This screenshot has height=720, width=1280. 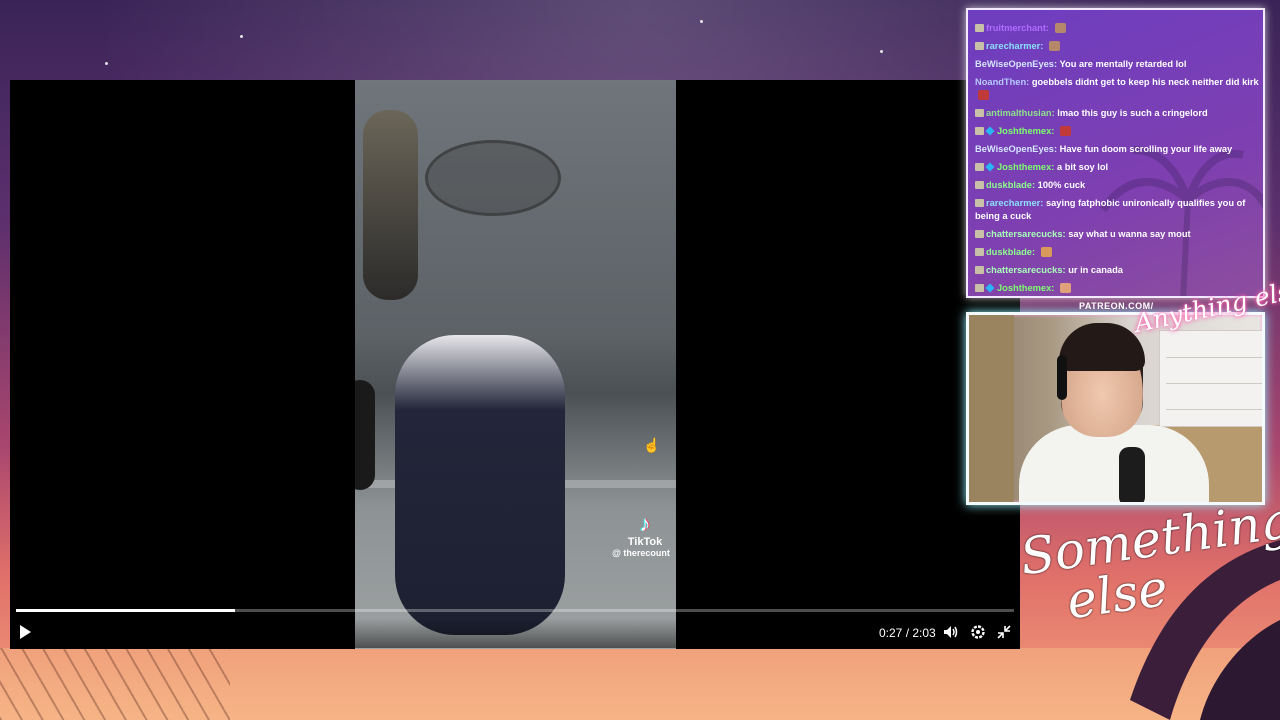 What do you see at coordinates (1114, 463) in the screenshot?
I see `streamer-shirt` at bounding box center [1114, 463].